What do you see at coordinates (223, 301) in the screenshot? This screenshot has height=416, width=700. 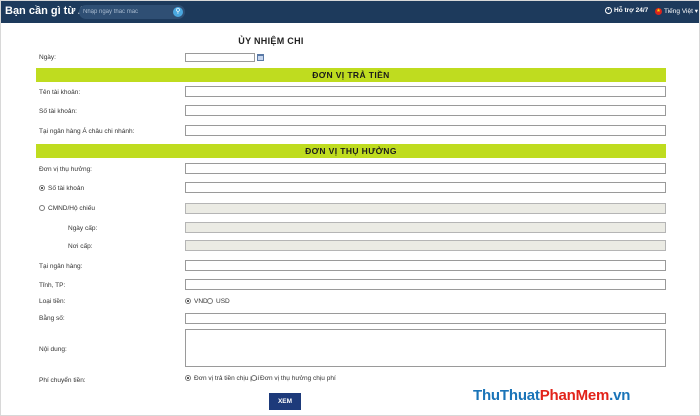 I see `currency-usd-label: USD` at bounding box center [223, 301].